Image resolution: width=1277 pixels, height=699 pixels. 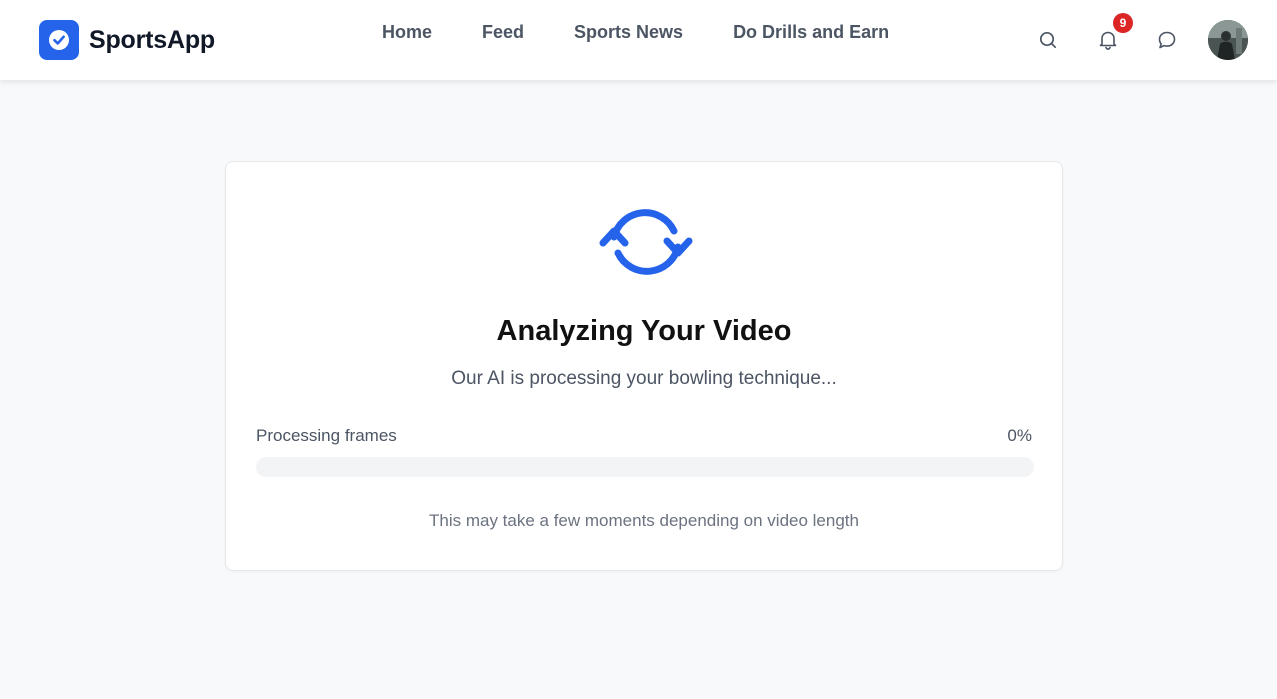 I want to click on nav-home: Home, so click(x=407, y=32).